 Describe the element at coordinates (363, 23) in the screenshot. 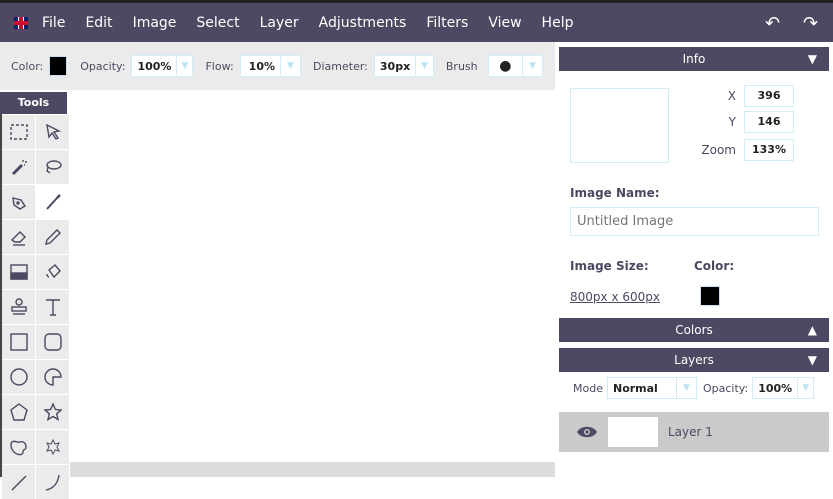

I see `menu-adjustments: Adjustments` at that location.